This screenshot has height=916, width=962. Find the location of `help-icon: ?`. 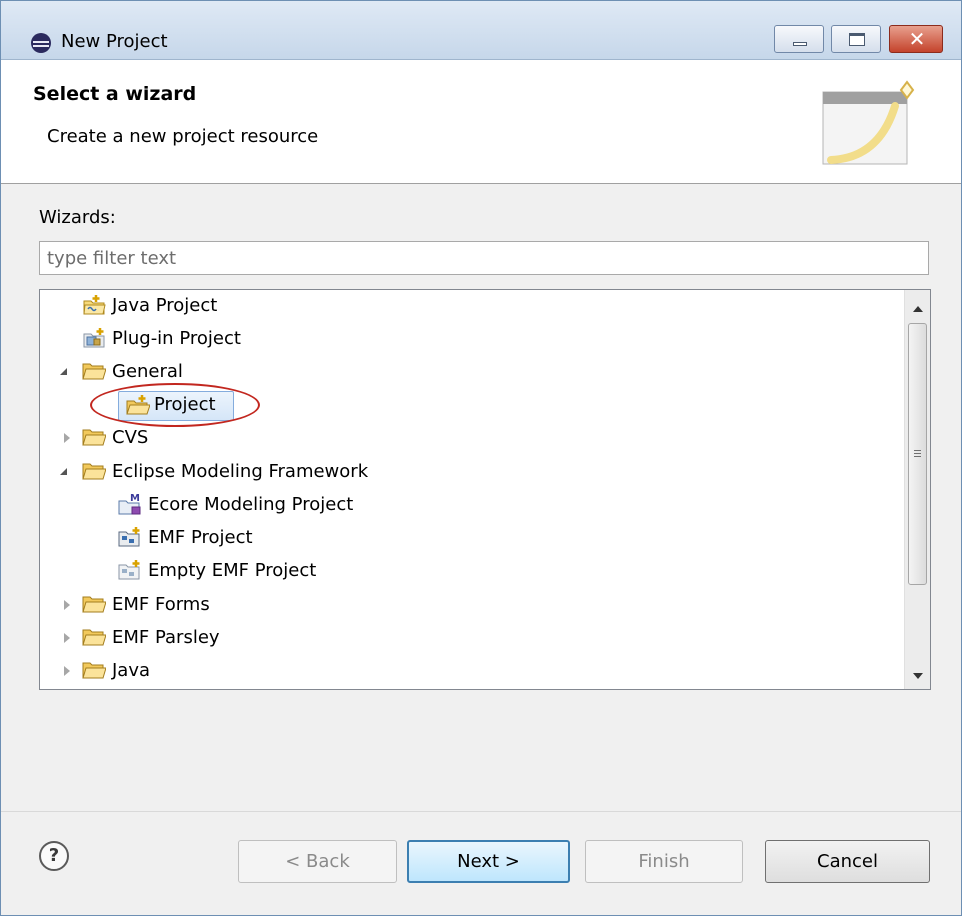

help-icon: ? is located at coordinates (54, 856).